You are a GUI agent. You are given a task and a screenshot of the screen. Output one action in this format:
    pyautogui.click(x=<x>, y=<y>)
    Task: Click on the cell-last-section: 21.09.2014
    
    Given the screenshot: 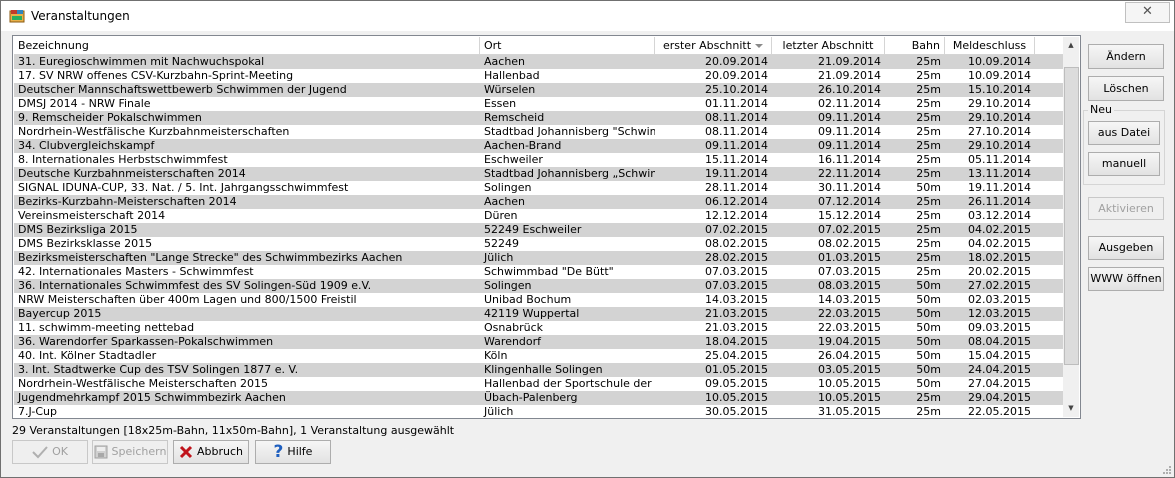 What is the action you would take?
    pyautogui.click(x=849, y=75)
    